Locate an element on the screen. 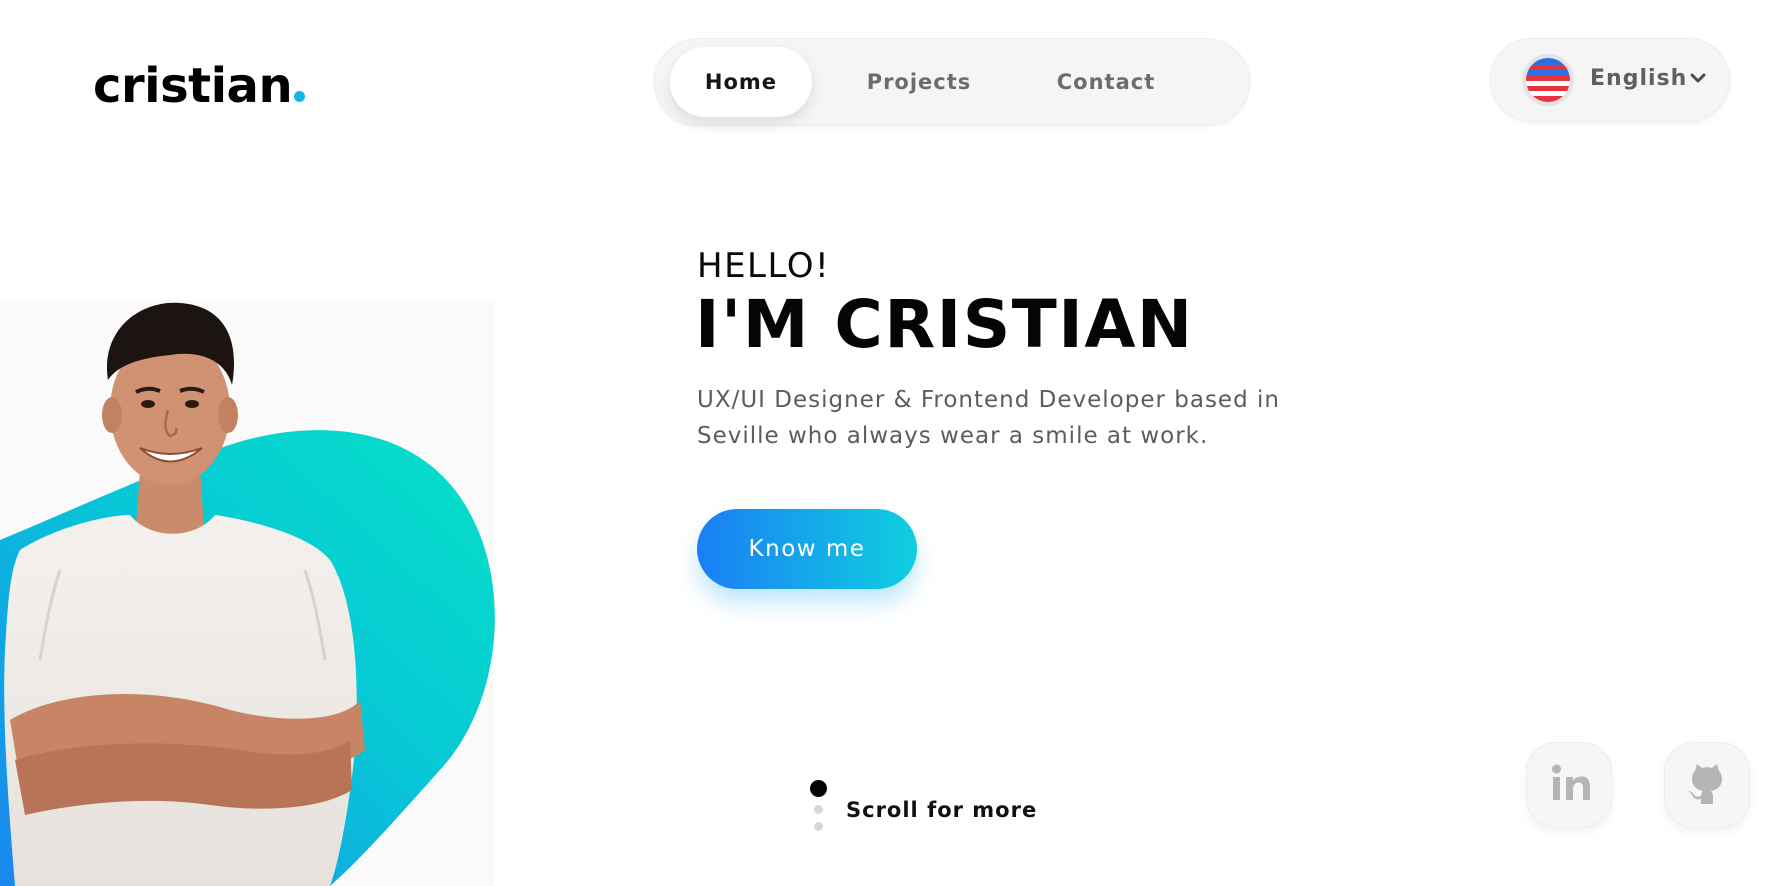 The height and width of the screenshot is (886, 1780). us-flag-icon is located at coordinates (1548, 80).